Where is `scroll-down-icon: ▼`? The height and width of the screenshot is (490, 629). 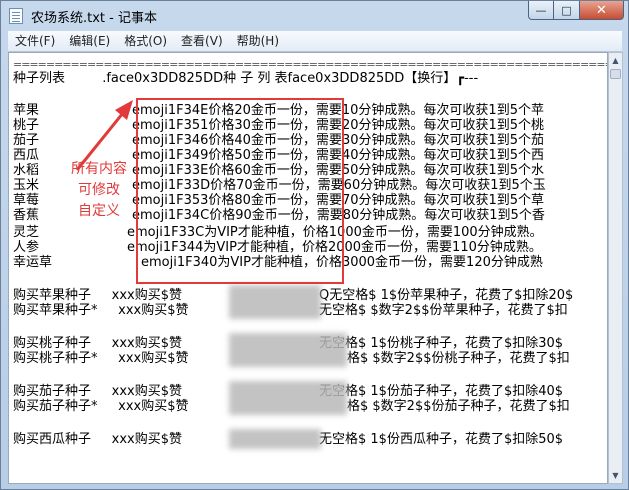 scroll-down-icon: ▼ is located at coordinates (615, 475).